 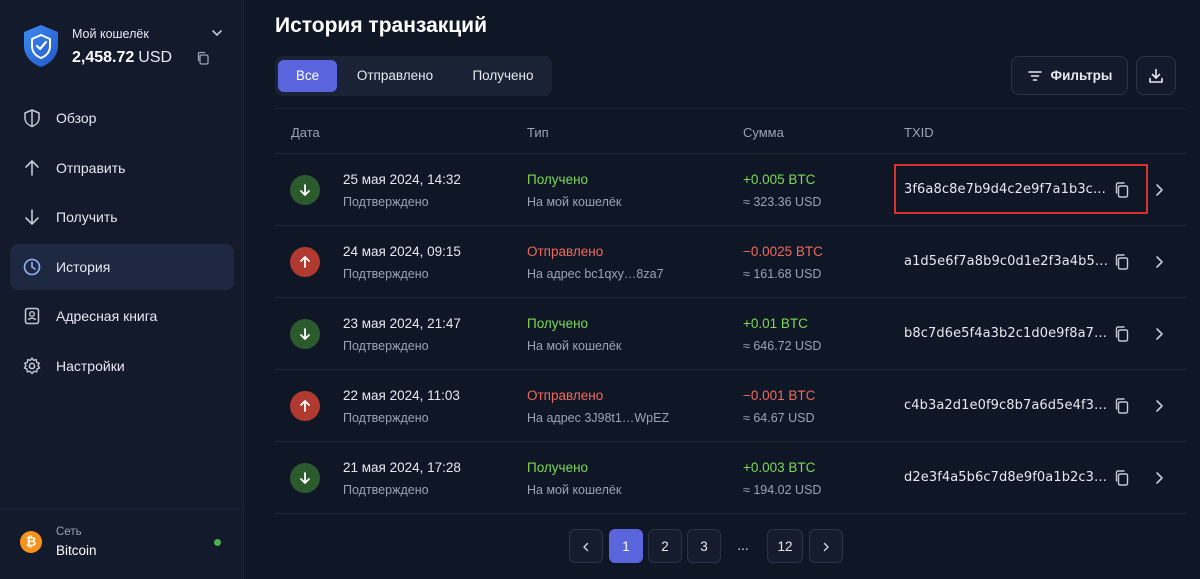 I want to click on row-date: 22 мая 2024, 11:03, so click(x=401, y=395).